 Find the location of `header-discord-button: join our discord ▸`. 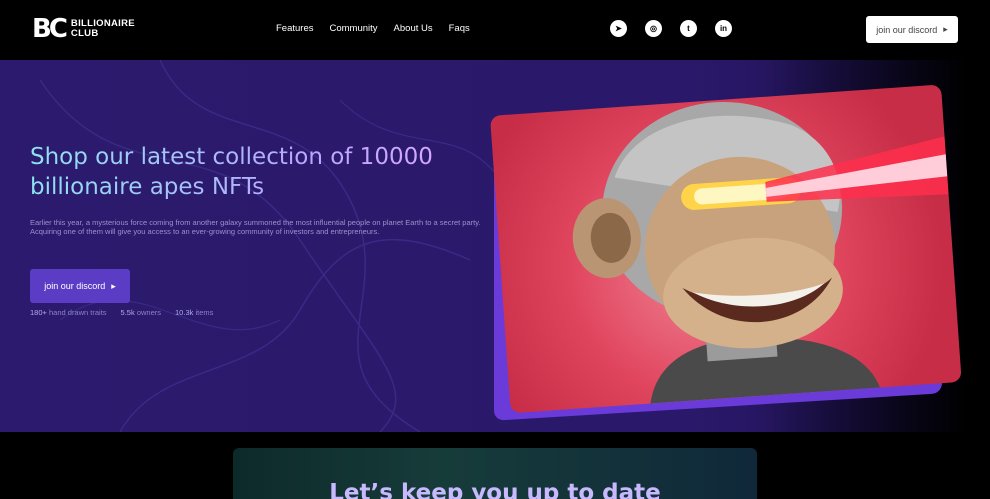

header-discord-button: join our discord ▸ is located at coordinates (912, 29).